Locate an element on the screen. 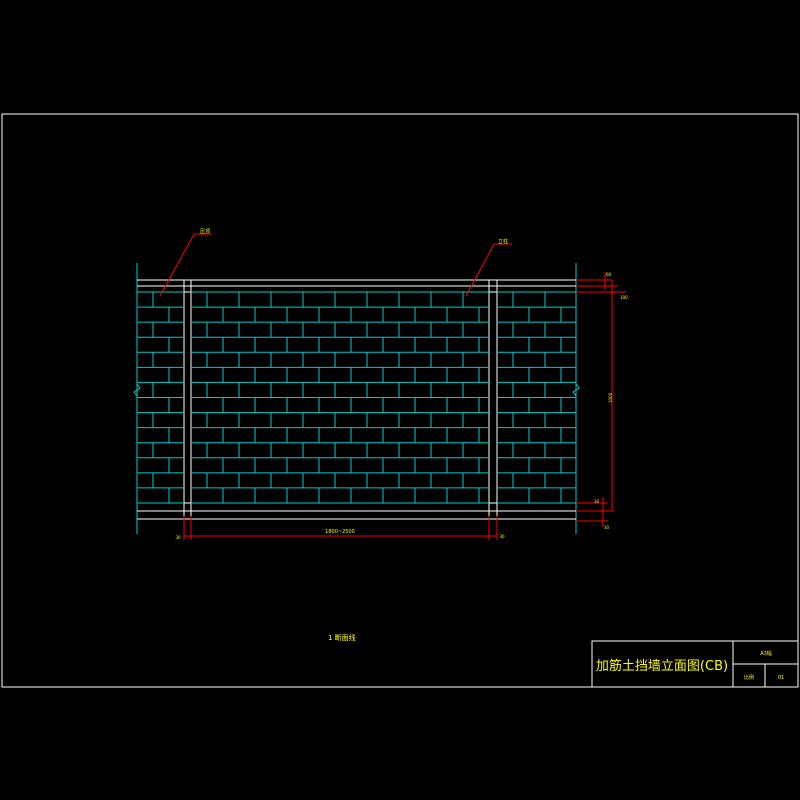  leader-label-right: 立柱 is located at coordinates (503, 241).